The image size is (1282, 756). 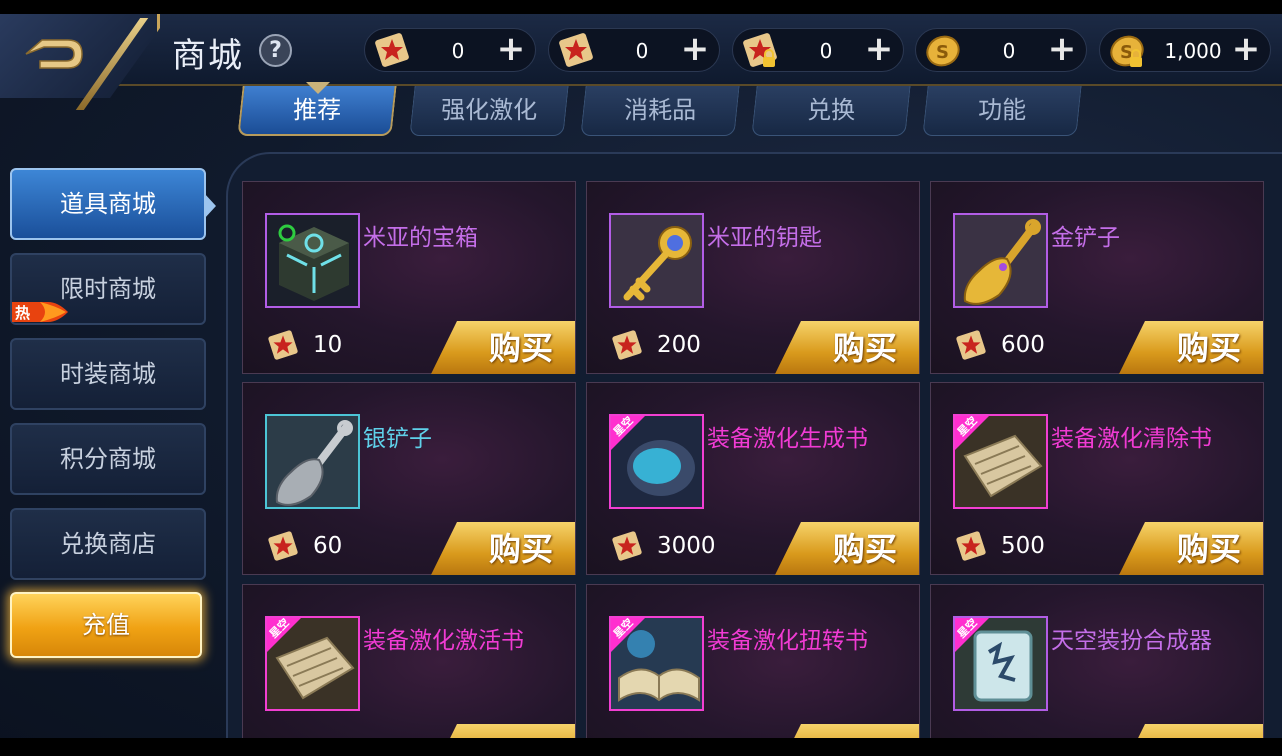 I want to click on sidebar-item-item-shop: 道具商城, so click(x=108, y=204).